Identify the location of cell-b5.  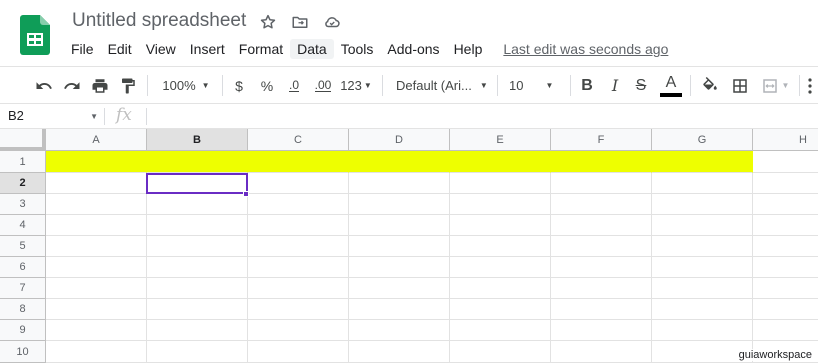
(197, 246).